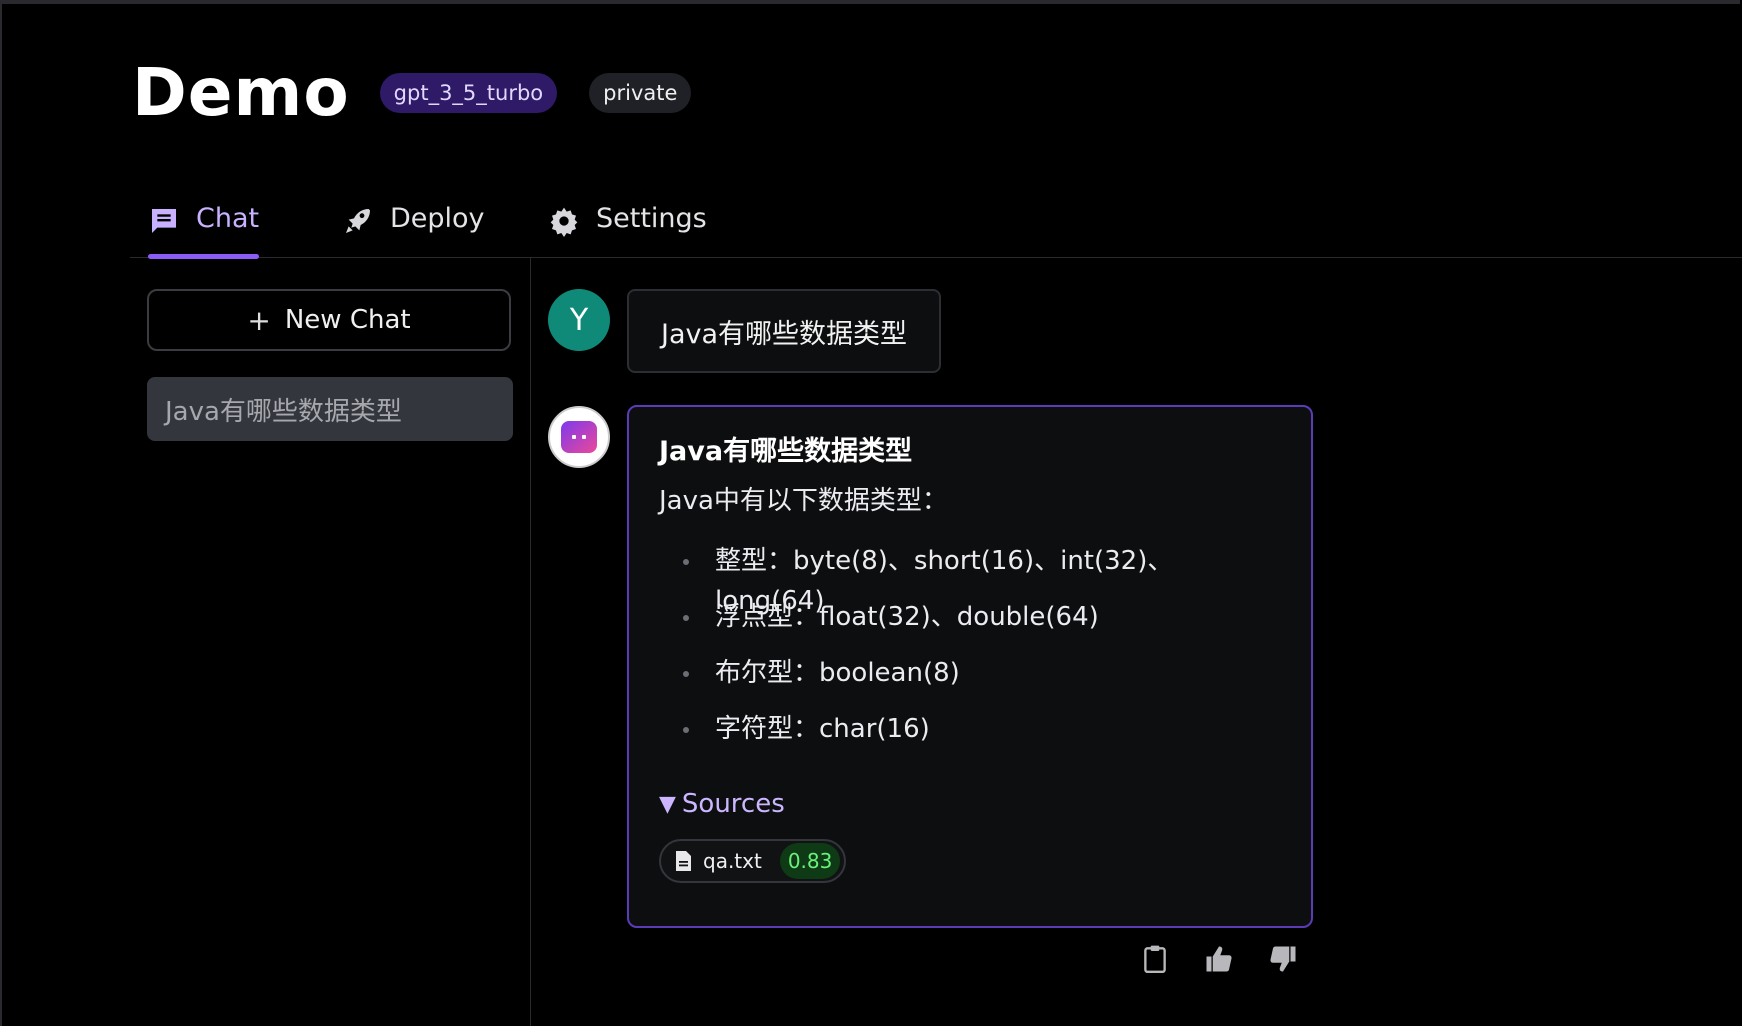  What do you see at coordinates (579, 320) in the screenshot?
I see `user-avatar: Y` at bounding box center [579, 320].